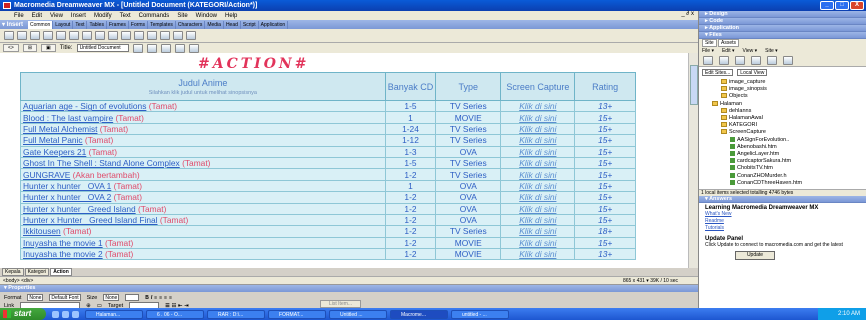 The width and height of the screenshot is (866, 320). What do you see at coordinates (75, 314) in the screenshot?
I see `quick-launch-media-icon` at bounding box center [75, 314].